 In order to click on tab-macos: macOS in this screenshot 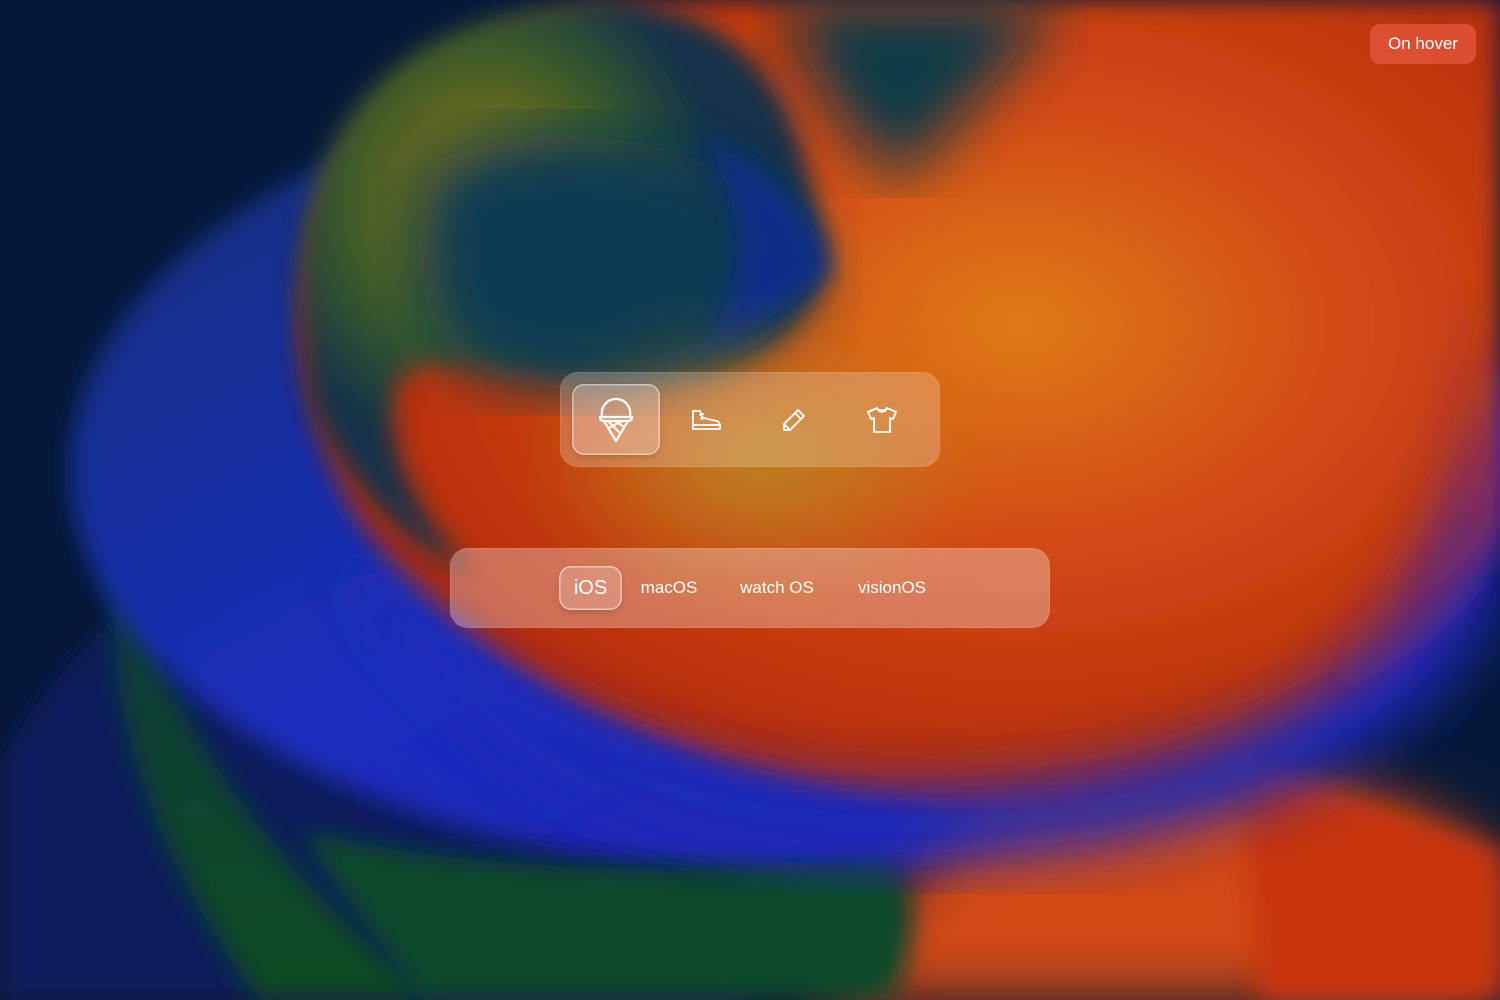, I will do `click(669, 588)`.